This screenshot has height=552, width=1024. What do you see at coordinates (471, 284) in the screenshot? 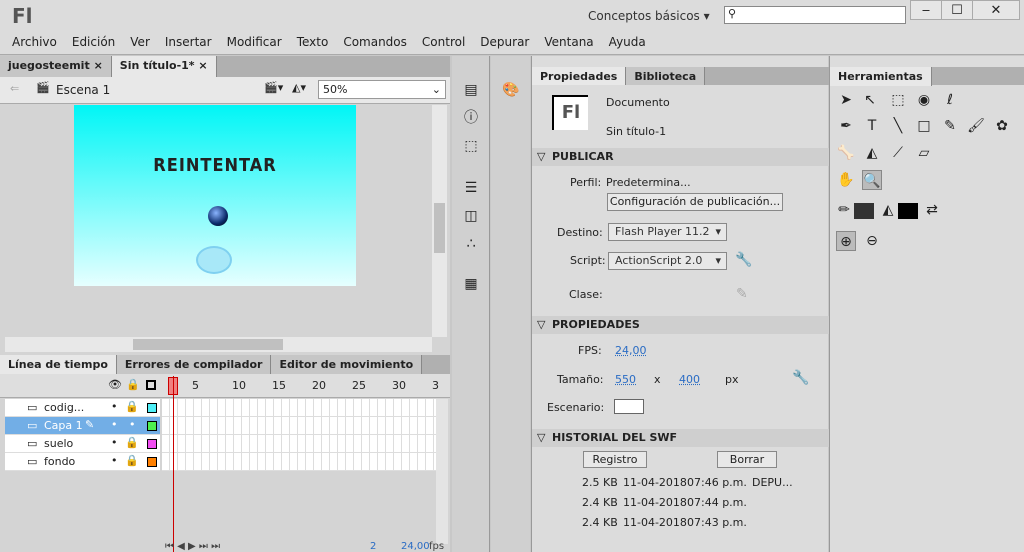
I see `scene-panel-icon: ▦` at bounding box center [471, 284].